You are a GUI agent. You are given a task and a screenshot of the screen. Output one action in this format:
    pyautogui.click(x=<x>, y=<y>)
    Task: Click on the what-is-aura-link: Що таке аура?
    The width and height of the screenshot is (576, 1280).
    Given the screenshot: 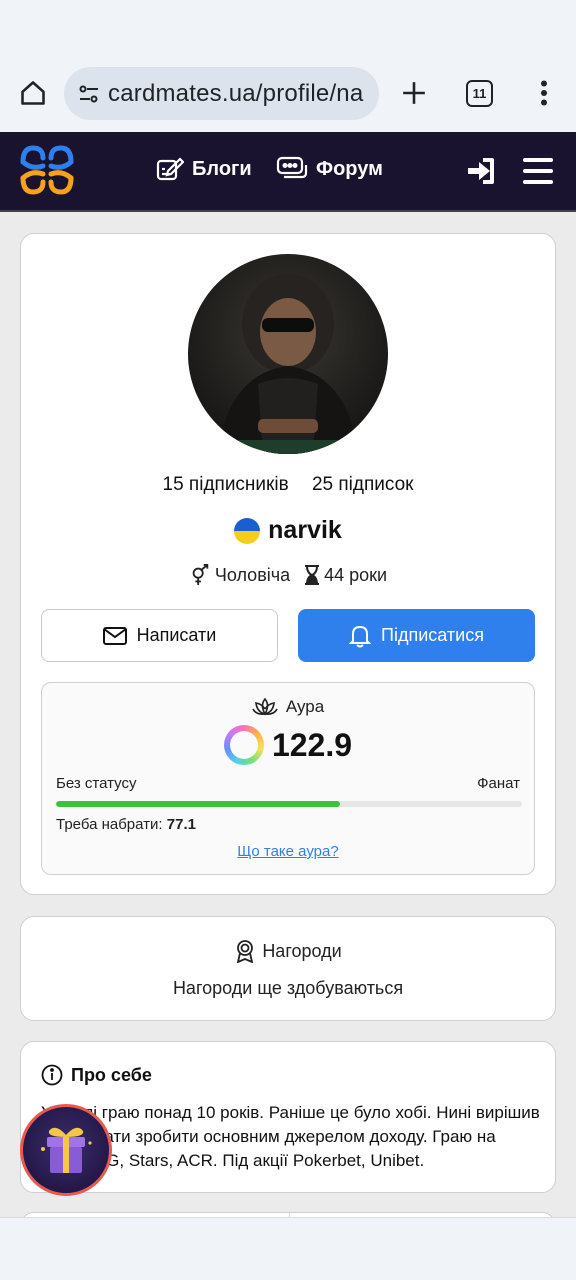 What is the action you would take?
    pyautogui.click(x=288, y=851)
    